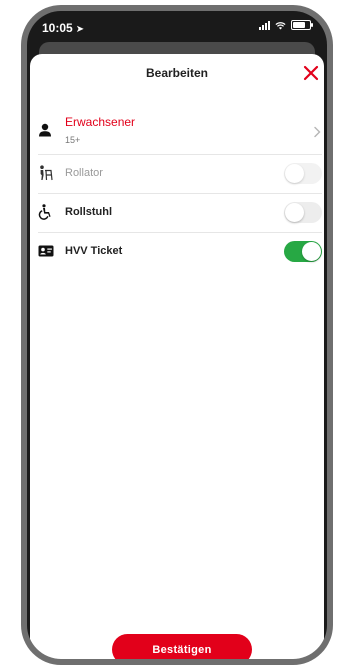  I want to click on person-icon, so click(45, 130).